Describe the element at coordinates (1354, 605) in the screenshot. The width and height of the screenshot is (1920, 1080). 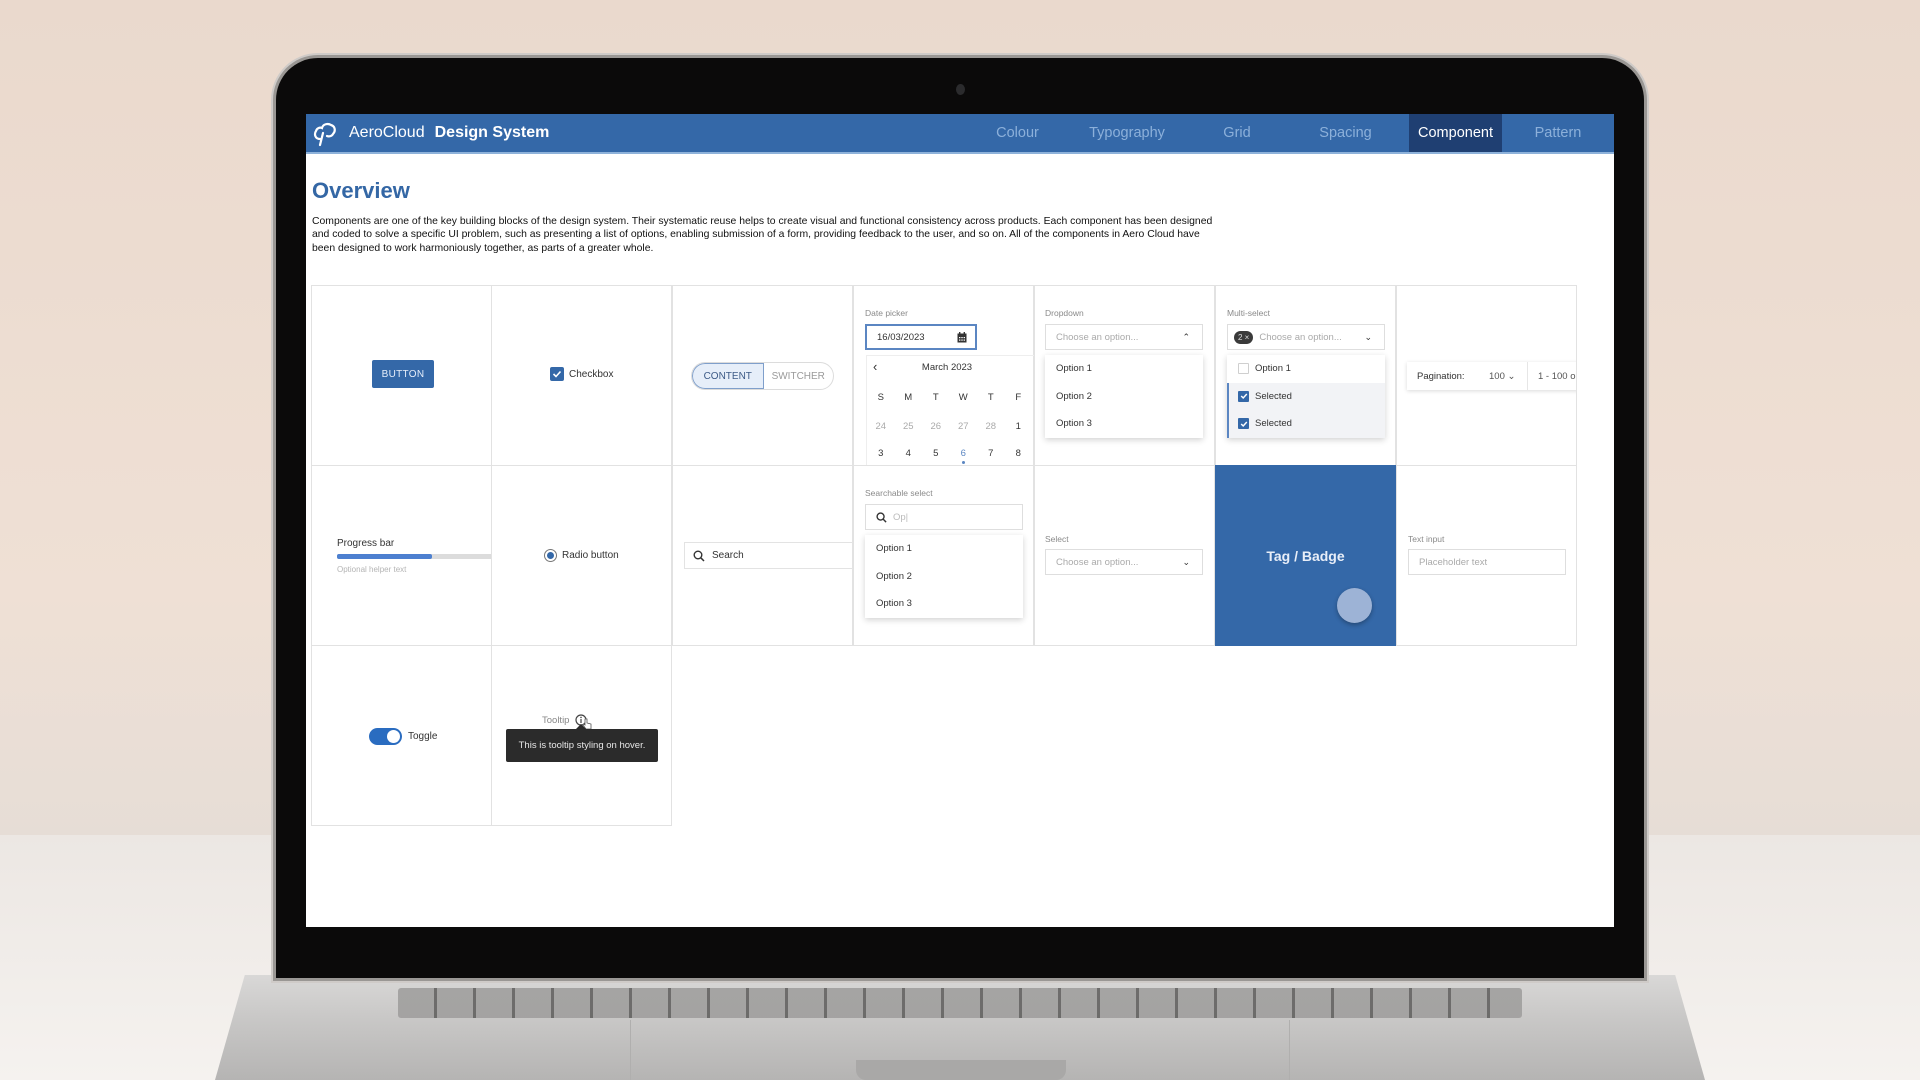
I see `floating-circle-button` at that location.